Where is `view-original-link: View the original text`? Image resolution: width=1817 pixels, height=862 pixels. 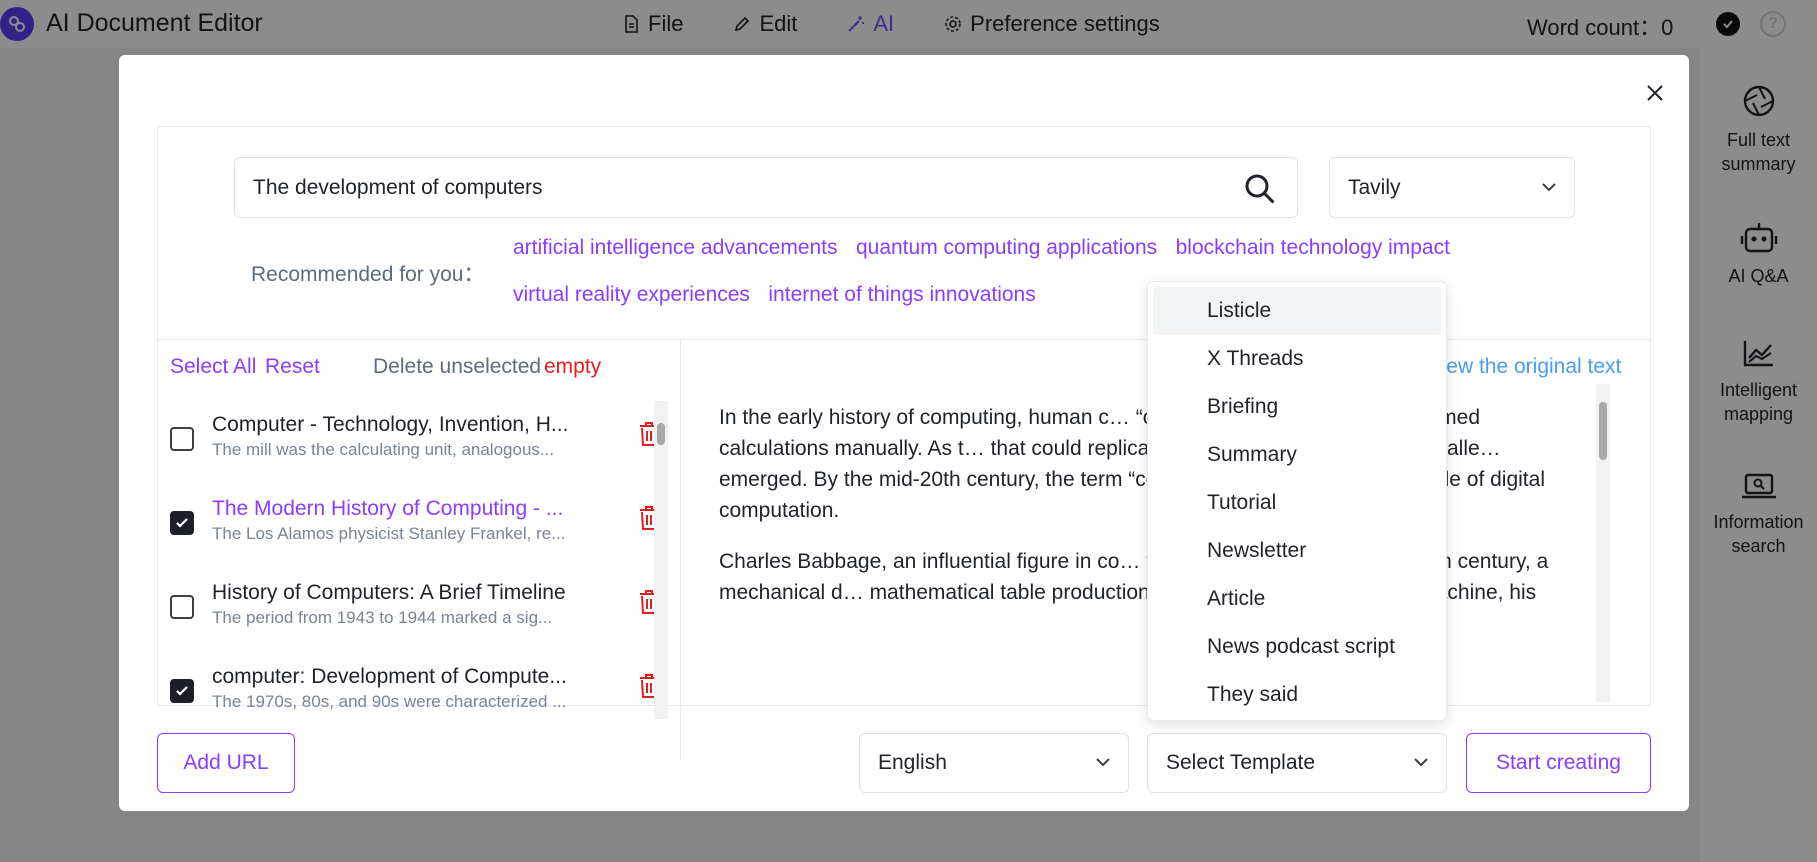
view-original-link: View the original text is located at coordinates (1524, 367).